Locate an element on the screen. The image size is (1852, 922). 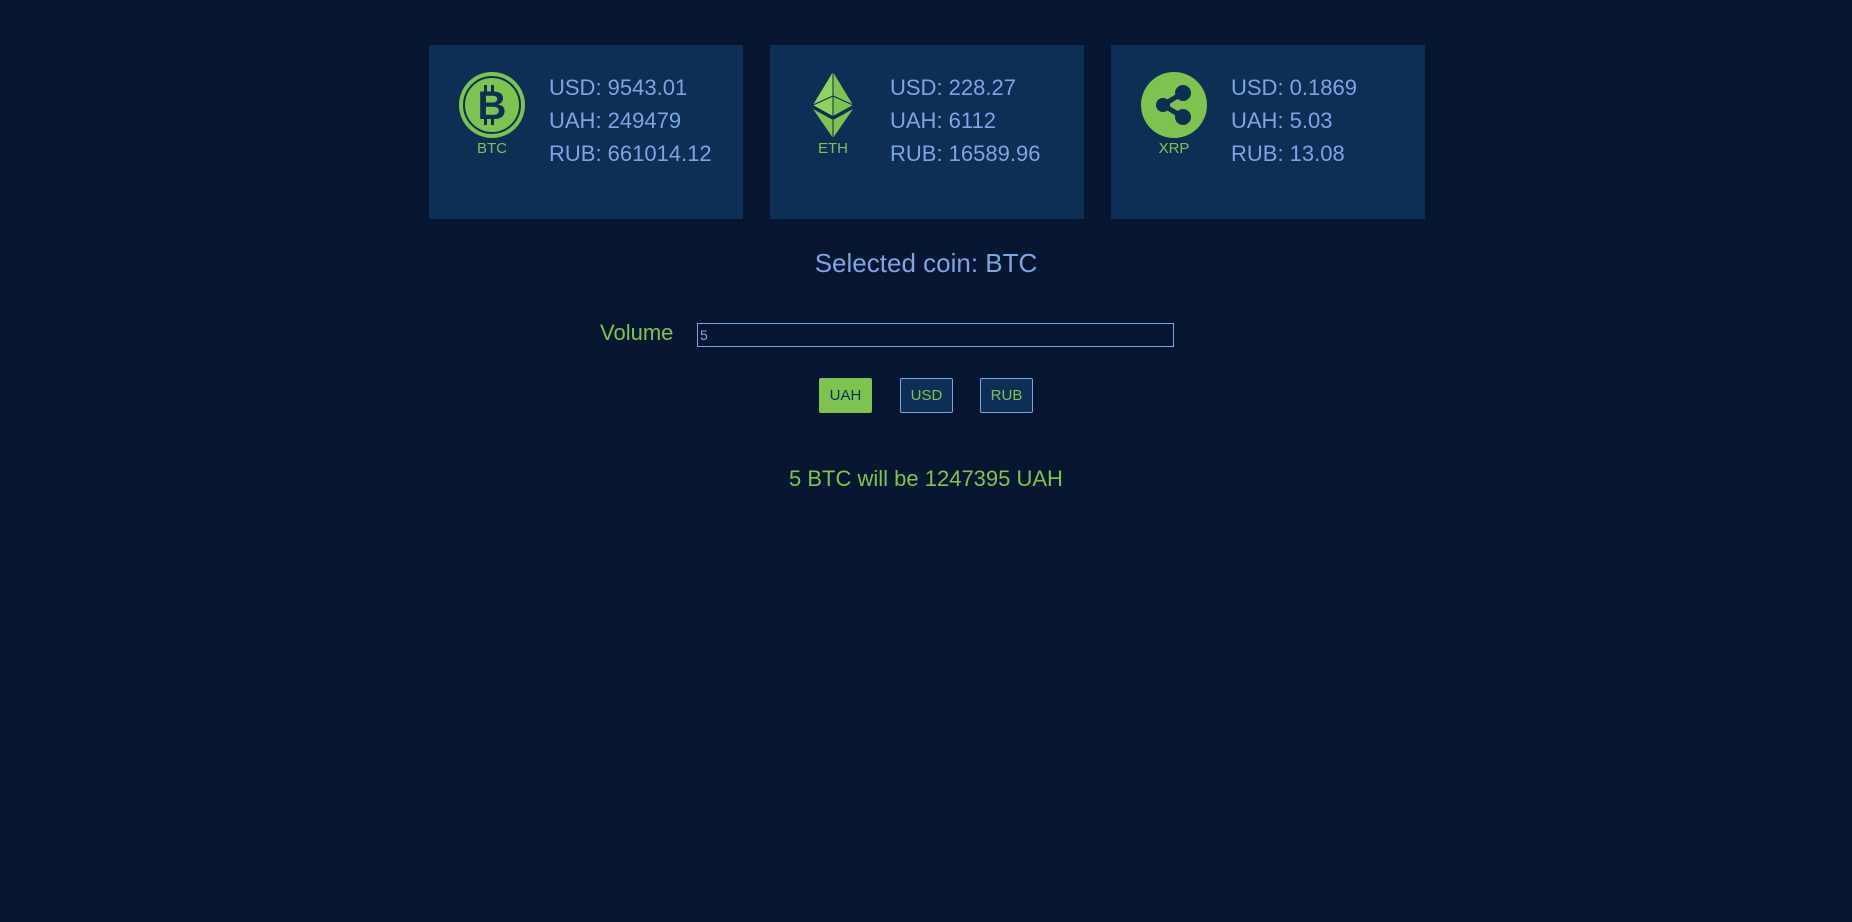
coin-badge: ETH is located at coordinates (833, 114).